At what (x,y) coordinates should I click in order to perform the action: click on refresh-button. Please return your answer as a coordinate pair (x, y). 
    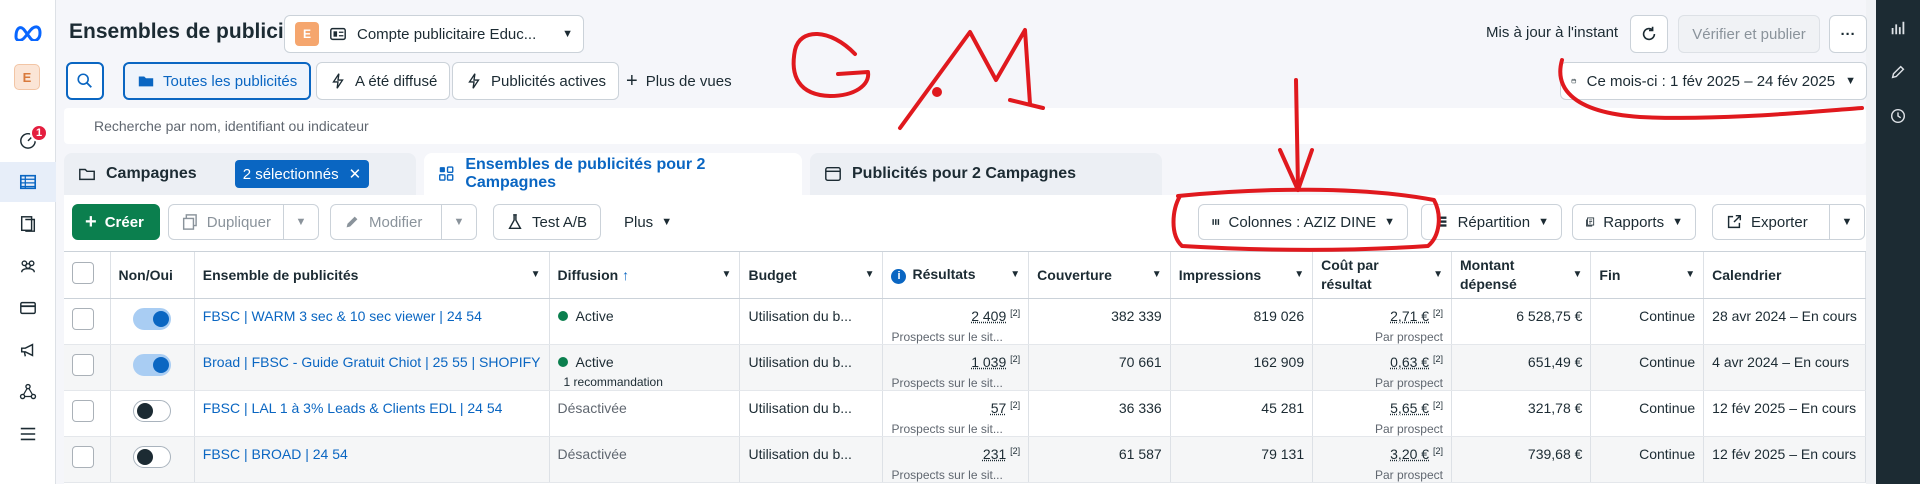
    Looking at the image, I should click on (1649, 34).